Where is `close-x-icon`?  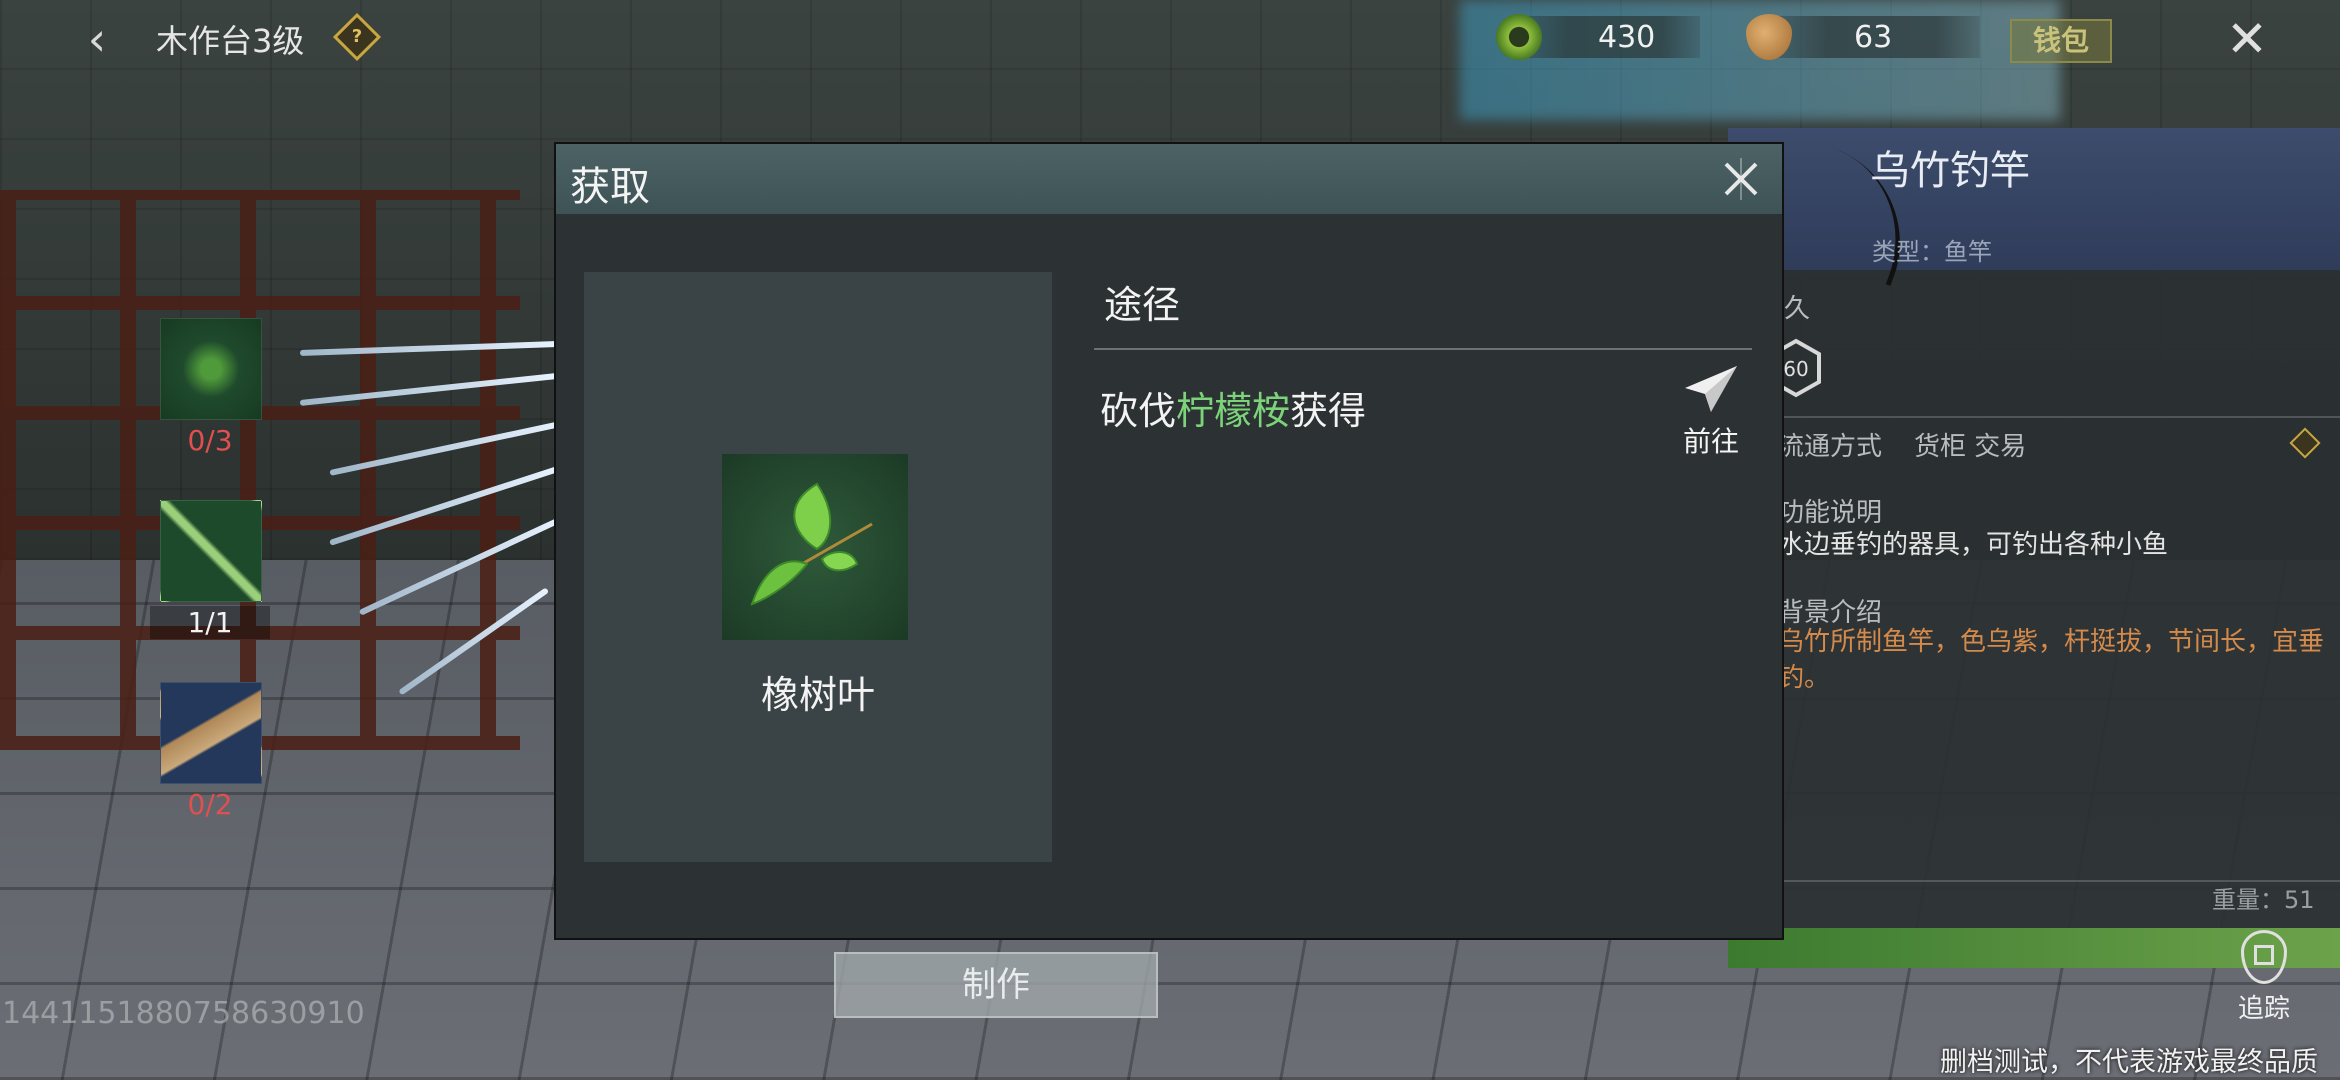
close-x-icon is located at coordinates (1741, 179).